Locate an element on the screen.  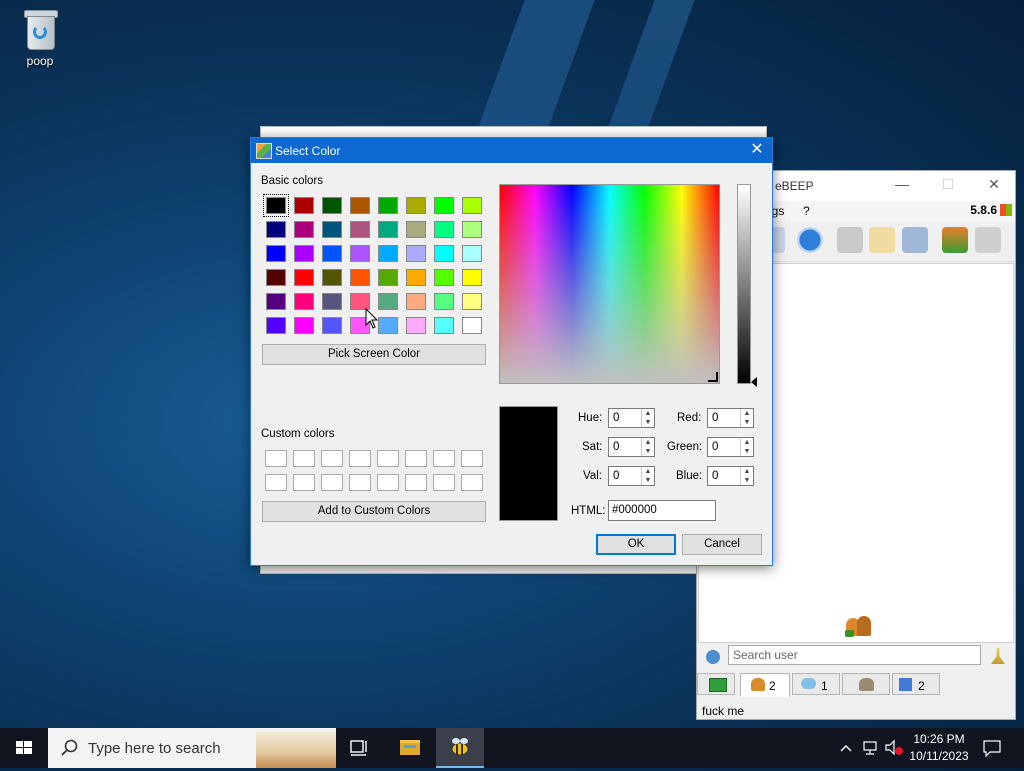
mail-icon is located at coordinates (850, 240).